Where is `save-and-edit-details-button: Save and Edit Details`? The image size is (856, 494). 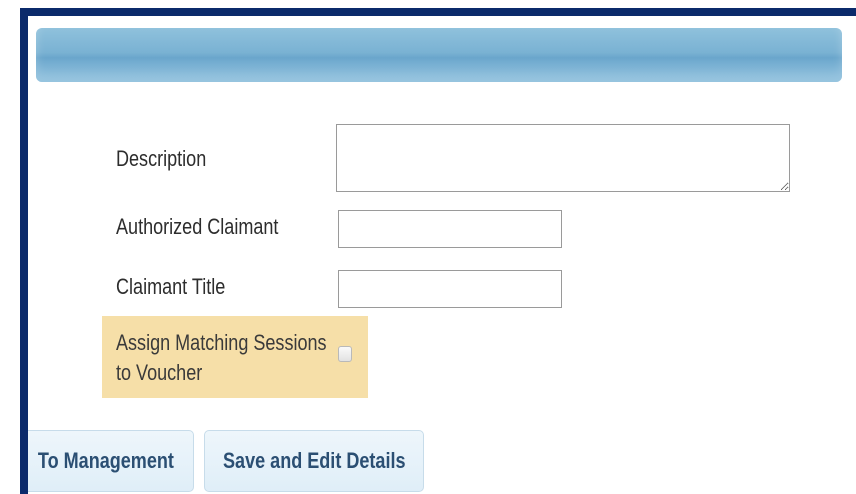 save-and-edit-details-button: Save and Edit Details is located at coordinates (314, 461).